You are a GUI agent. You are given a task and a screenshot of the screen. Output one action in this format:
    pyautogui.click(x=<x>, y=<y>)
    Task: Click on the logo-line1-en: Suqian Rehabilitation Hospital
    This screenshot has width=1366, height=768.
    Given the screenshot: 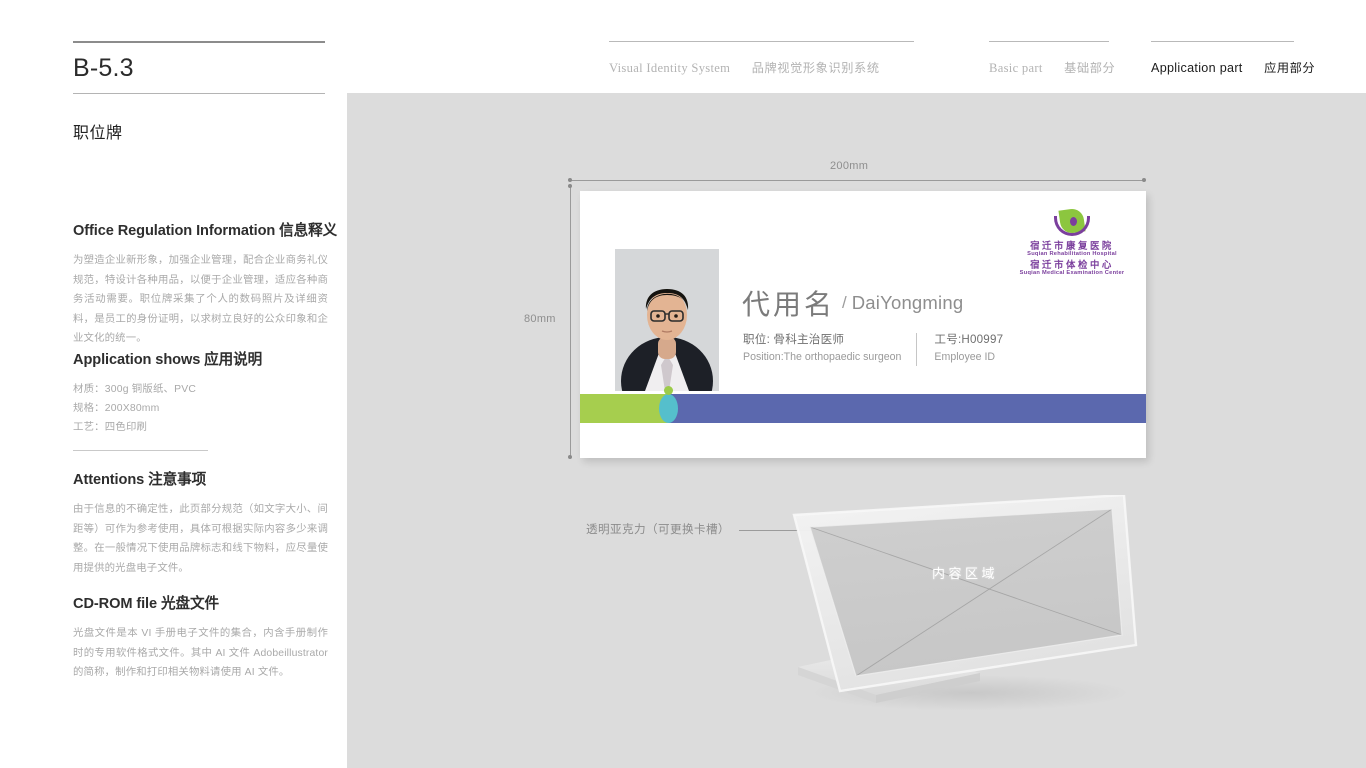 What is the action you would take?
    pyautogui.click(x=1072, y=253)
    